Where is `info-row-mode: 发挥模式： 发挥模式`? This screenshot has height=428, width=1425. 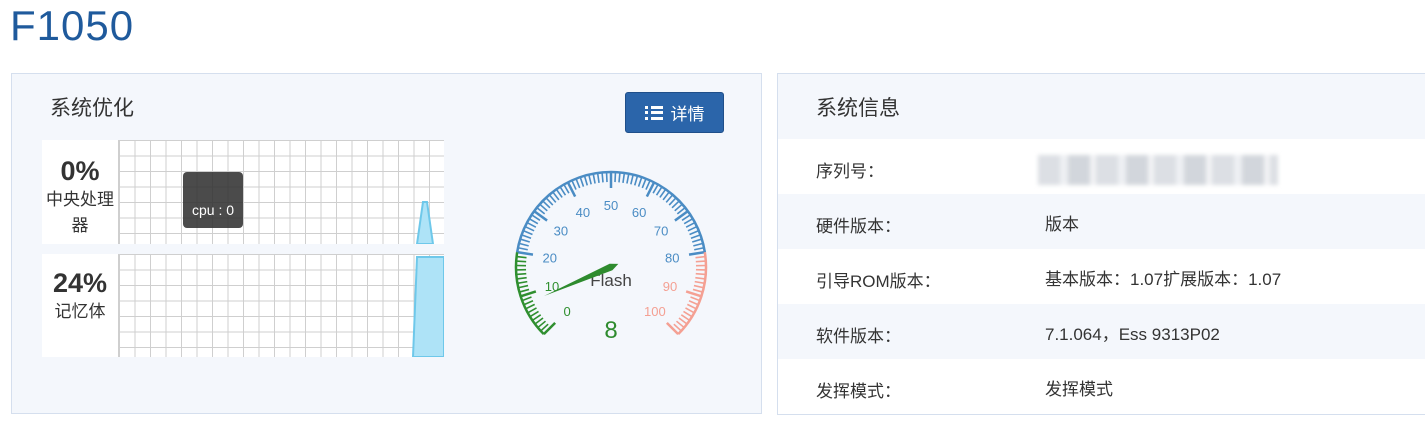
info-row-mode: 发挥模式： 发挥模式 is located at coordinates (1101, 386).